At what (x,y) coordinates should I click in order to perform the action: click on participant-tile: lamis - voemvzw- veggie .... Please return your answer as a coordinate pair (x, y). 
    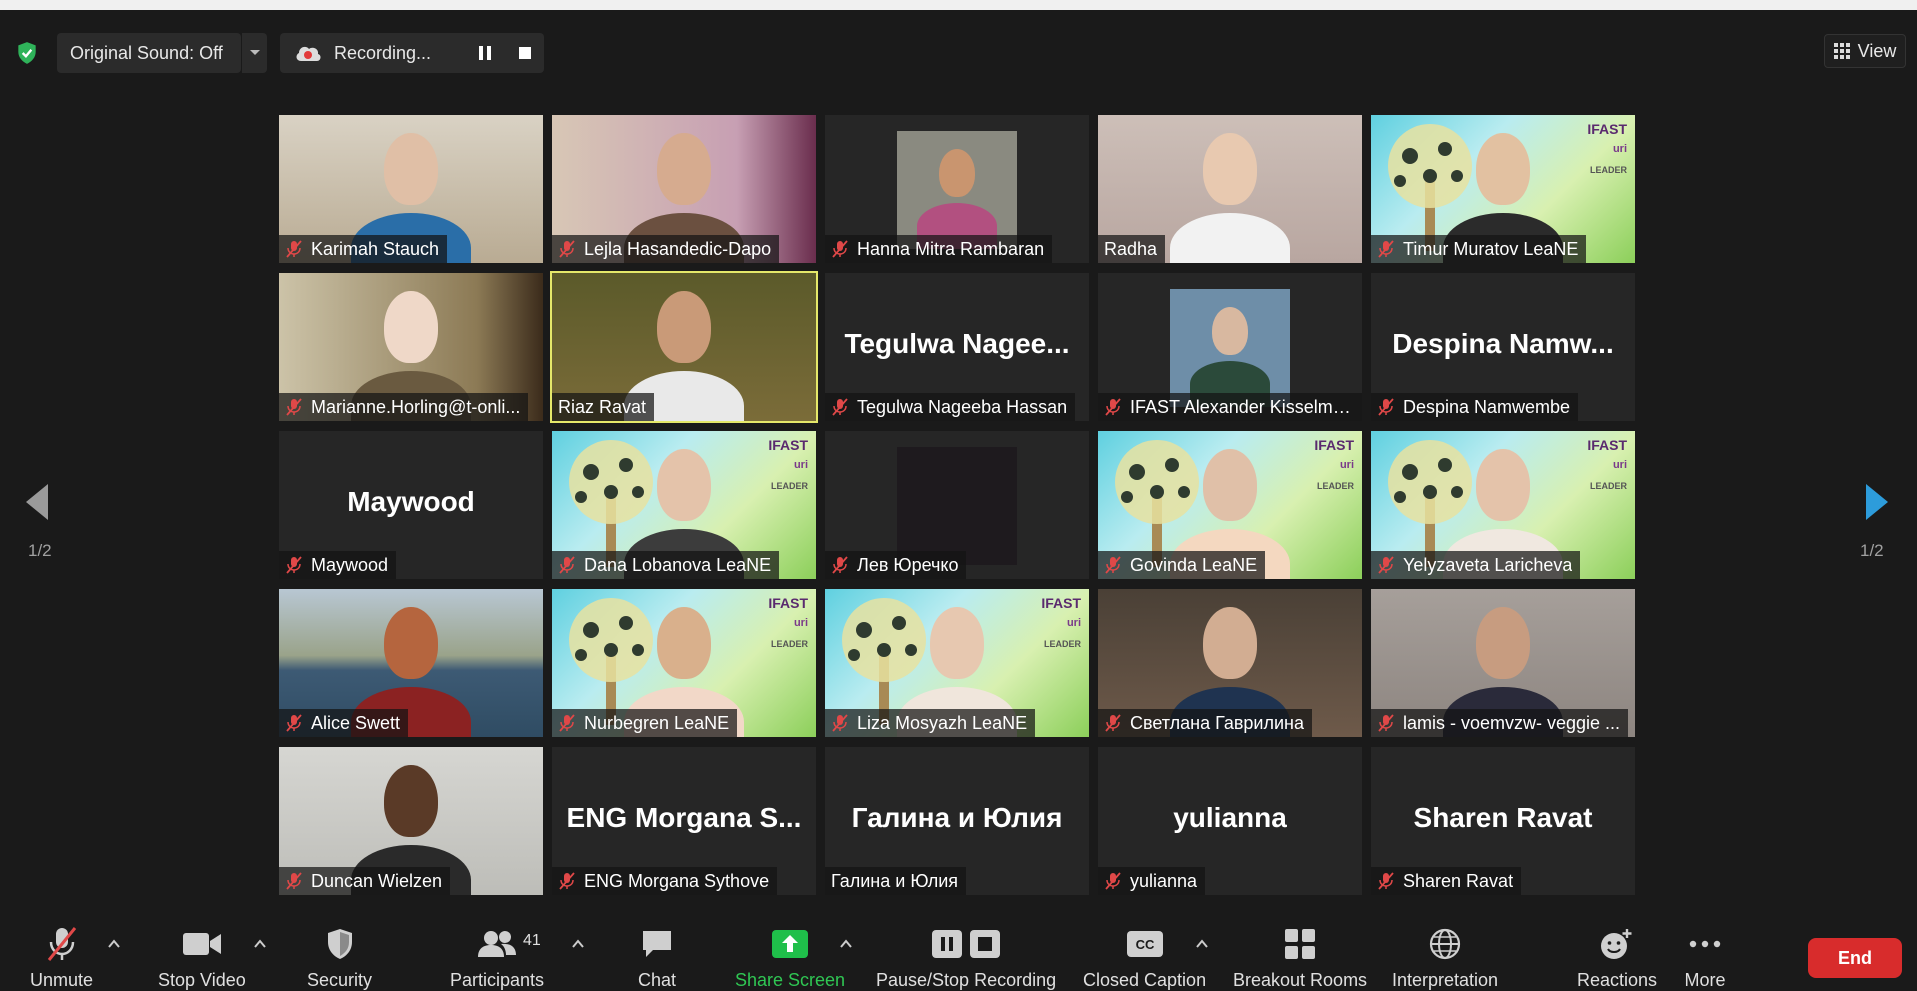
    Looking at the image, I should click on (1503, 663).